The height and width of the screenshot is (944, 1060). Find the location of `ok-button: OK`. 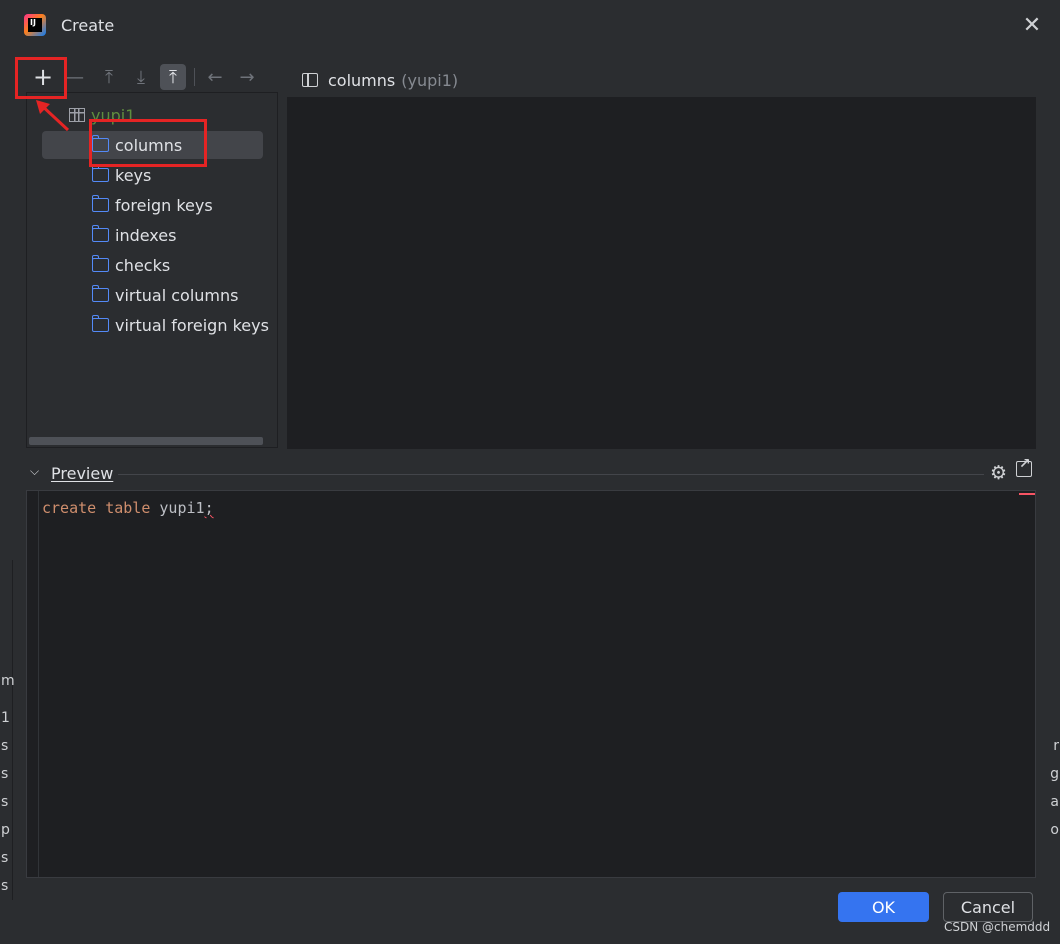

ok-button: OK is located at coordinates (883, 907).